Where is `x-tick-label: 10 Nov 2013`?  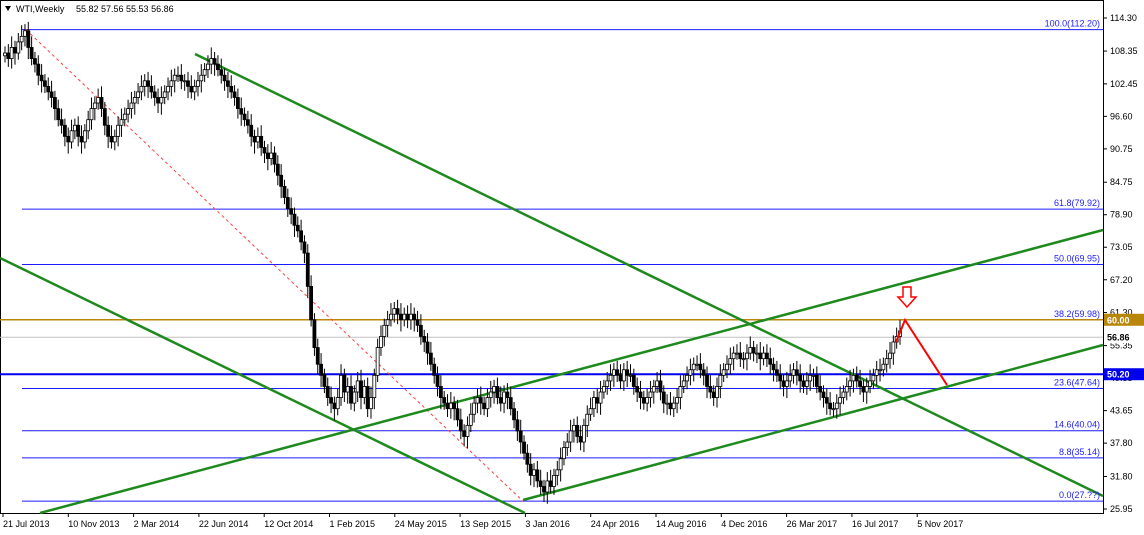
x-tick-label: 10 Nov 2013 is located at coordinates (93, 524).